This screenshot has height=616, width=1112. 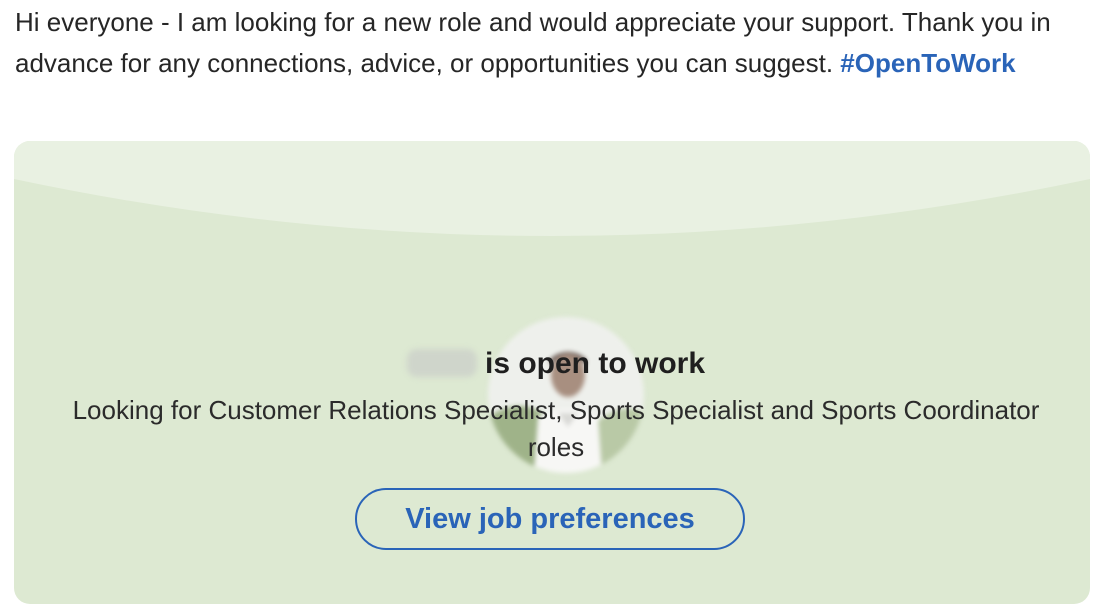 I want to click on open-to-work-status: is open to work, so click(x=595, y=363).